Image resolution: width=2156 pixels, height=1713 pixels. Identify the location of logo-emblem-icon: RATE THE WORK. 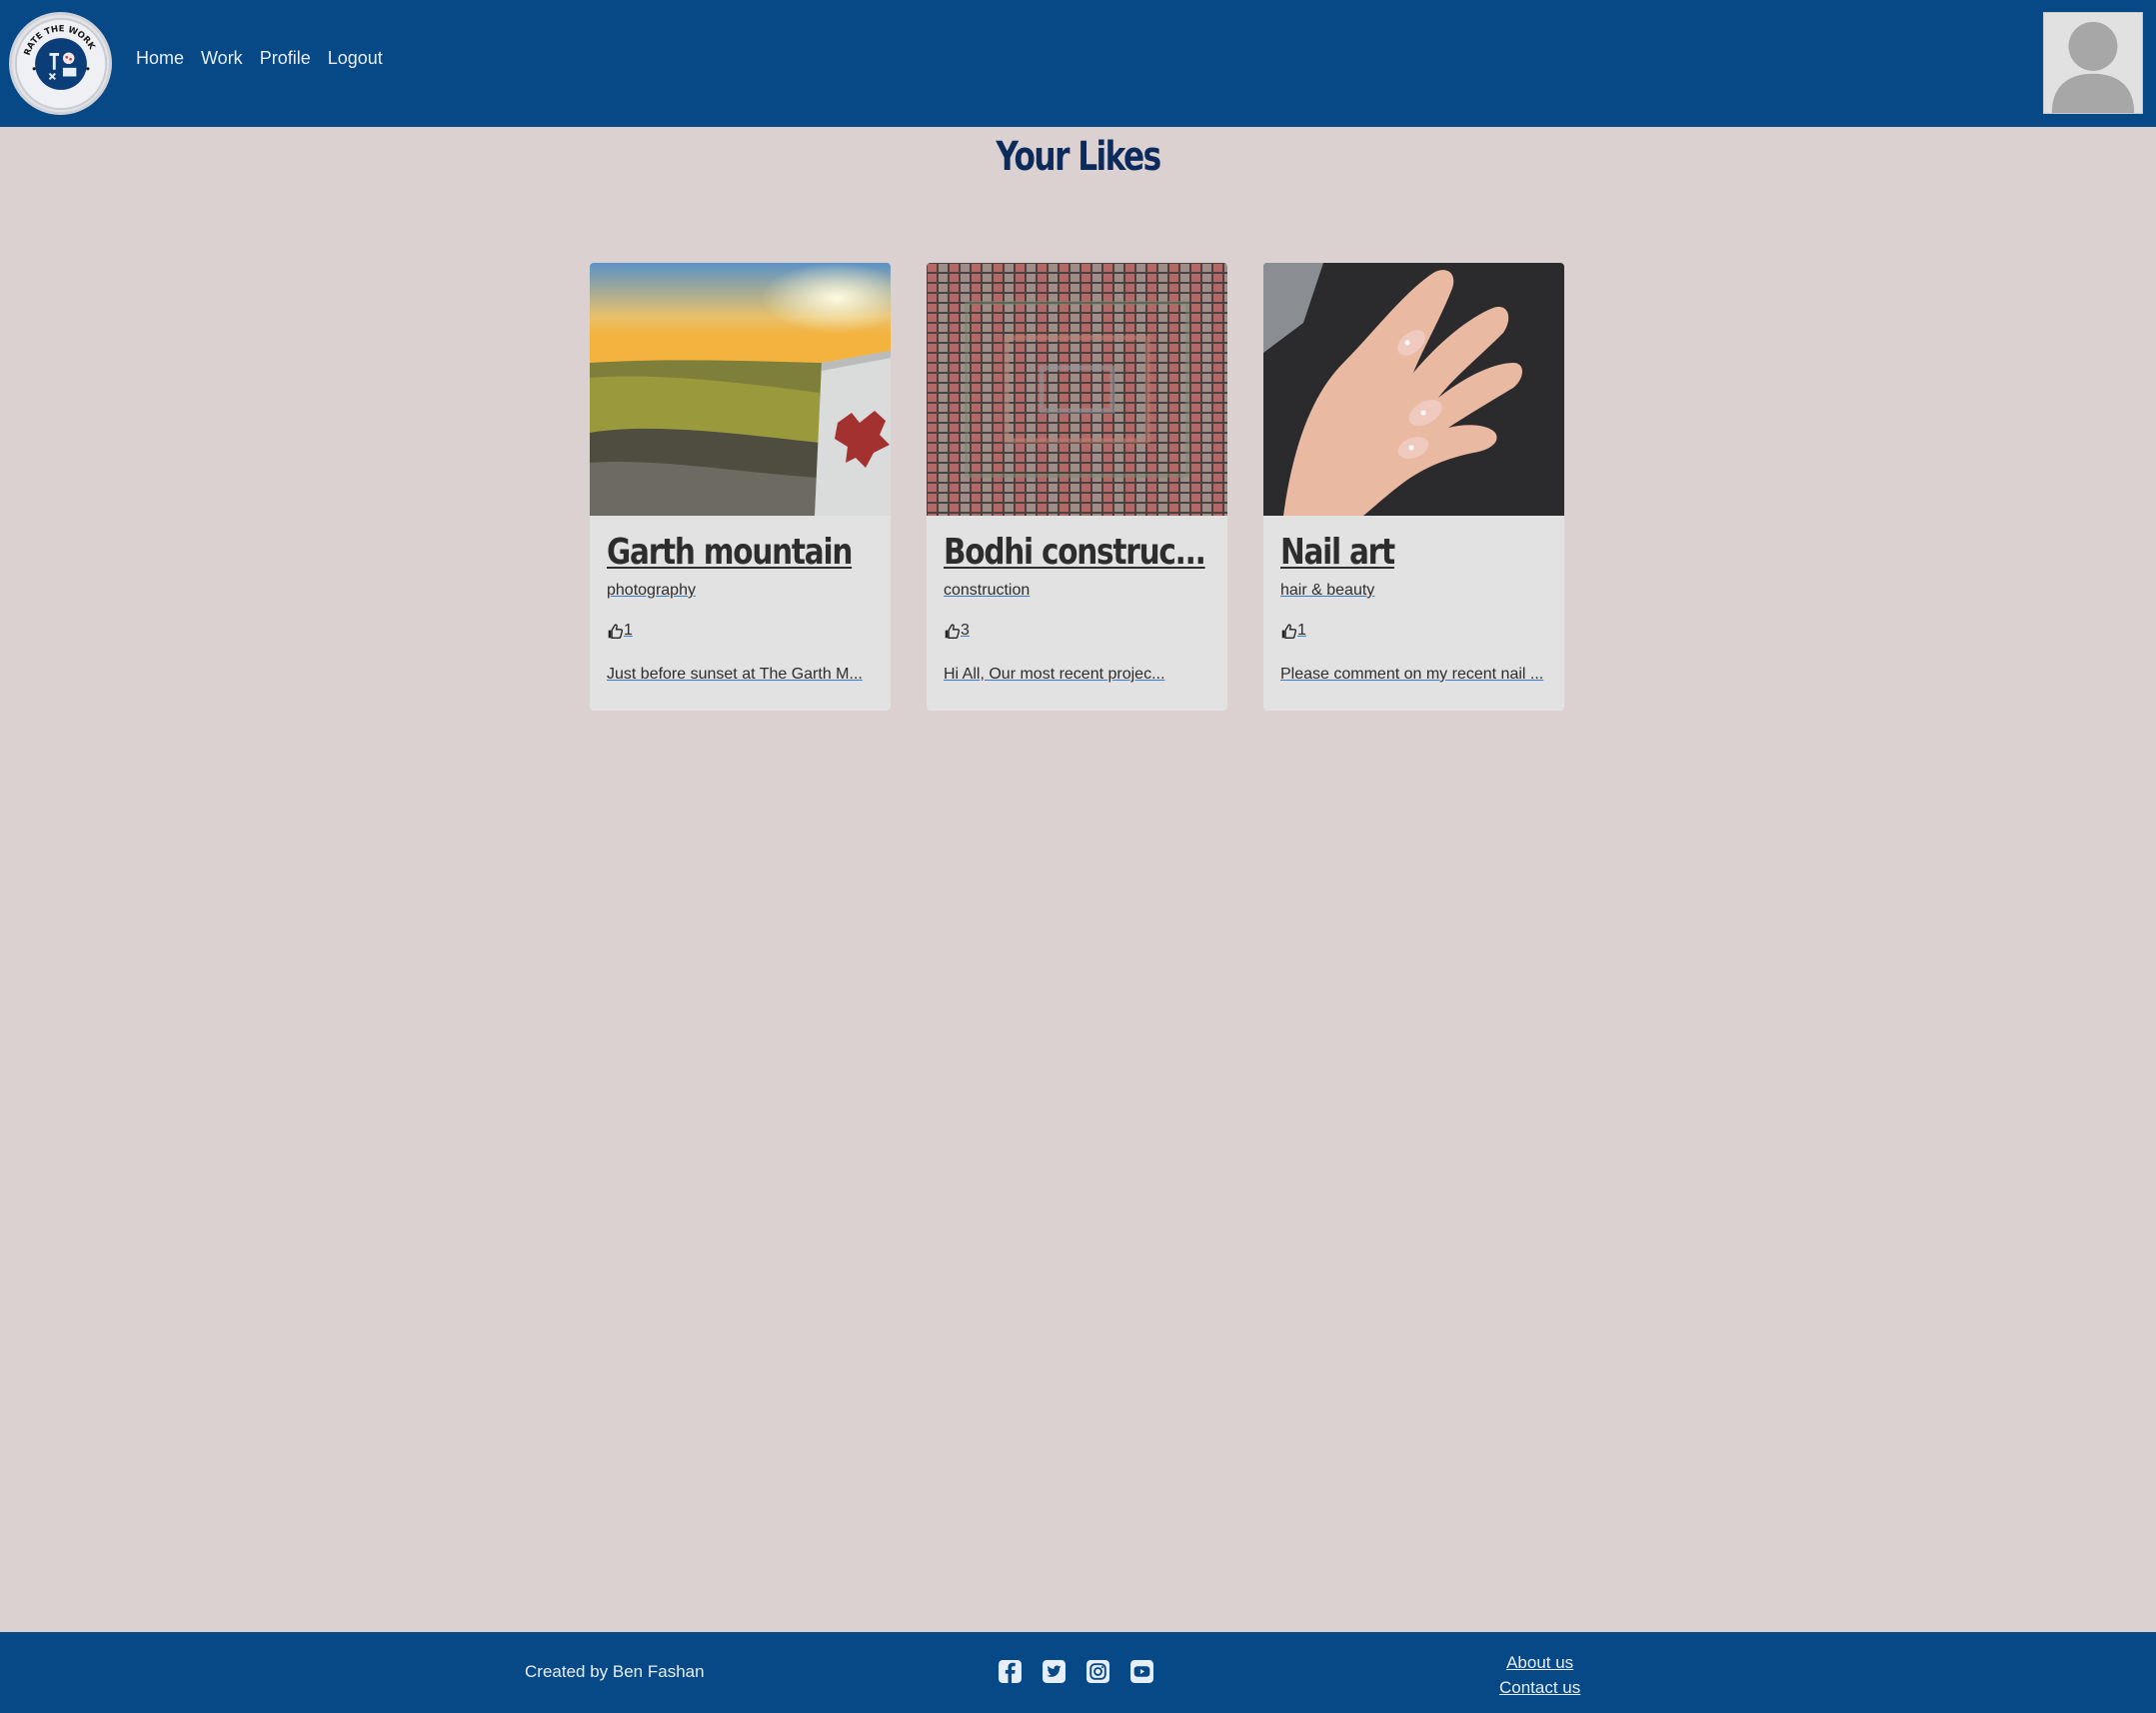
(60, 64).